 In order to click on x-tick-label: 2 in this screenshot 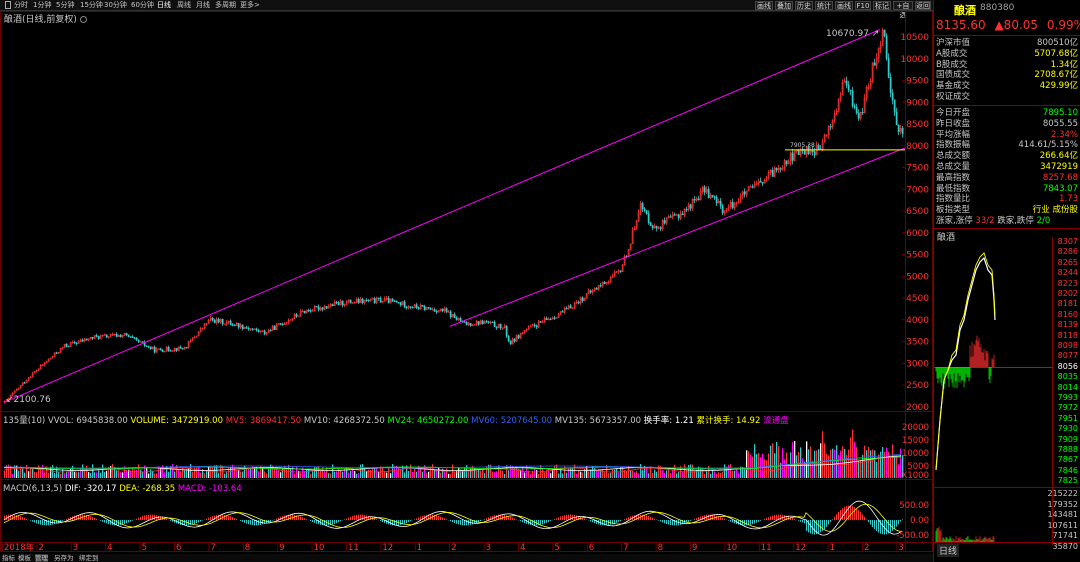, I will do `click(866, 548)`.